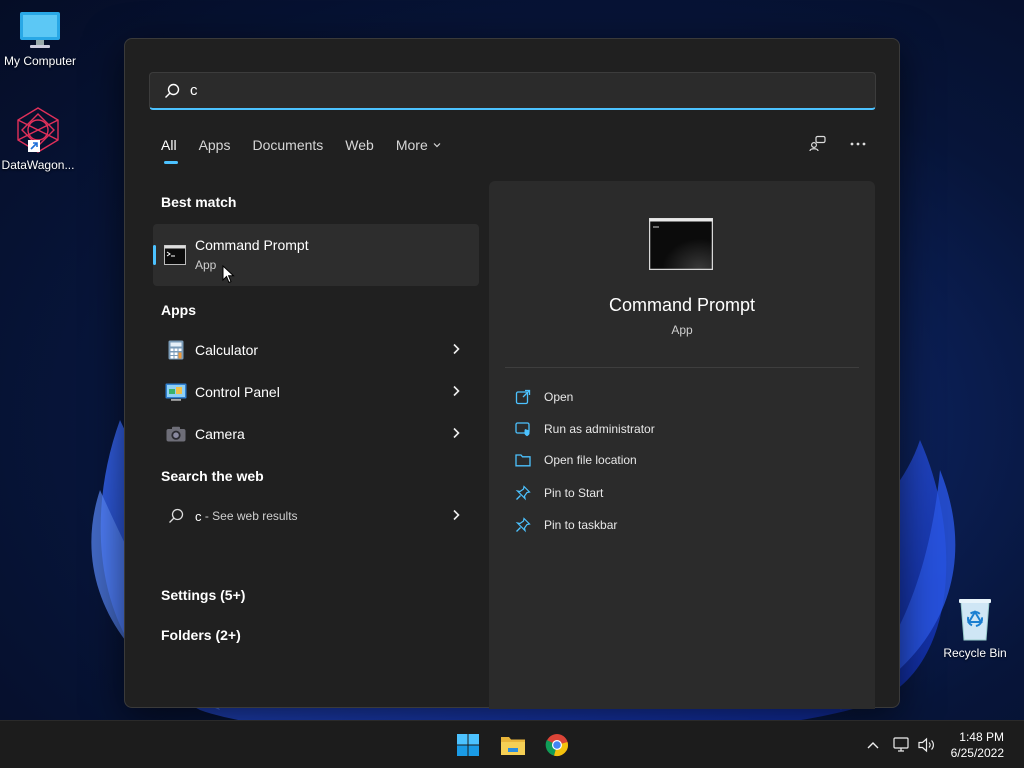 Image resolution: width=1024 pixels, height=768 pixels. I want to click on desktop-icon-recycle-bin: Recycle Bin, so click(975, 628).